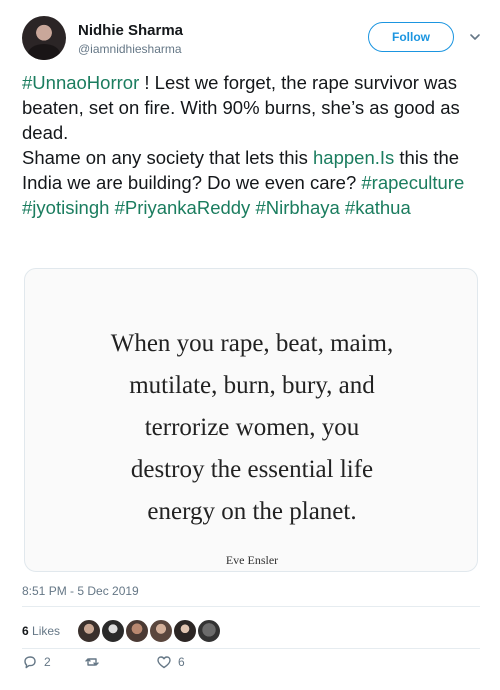 The image size is (500, 690). What do you see at coordinates (46, 631) in the screenshot?
I see `likes-label: Likes` at bounding box center [46, 631].